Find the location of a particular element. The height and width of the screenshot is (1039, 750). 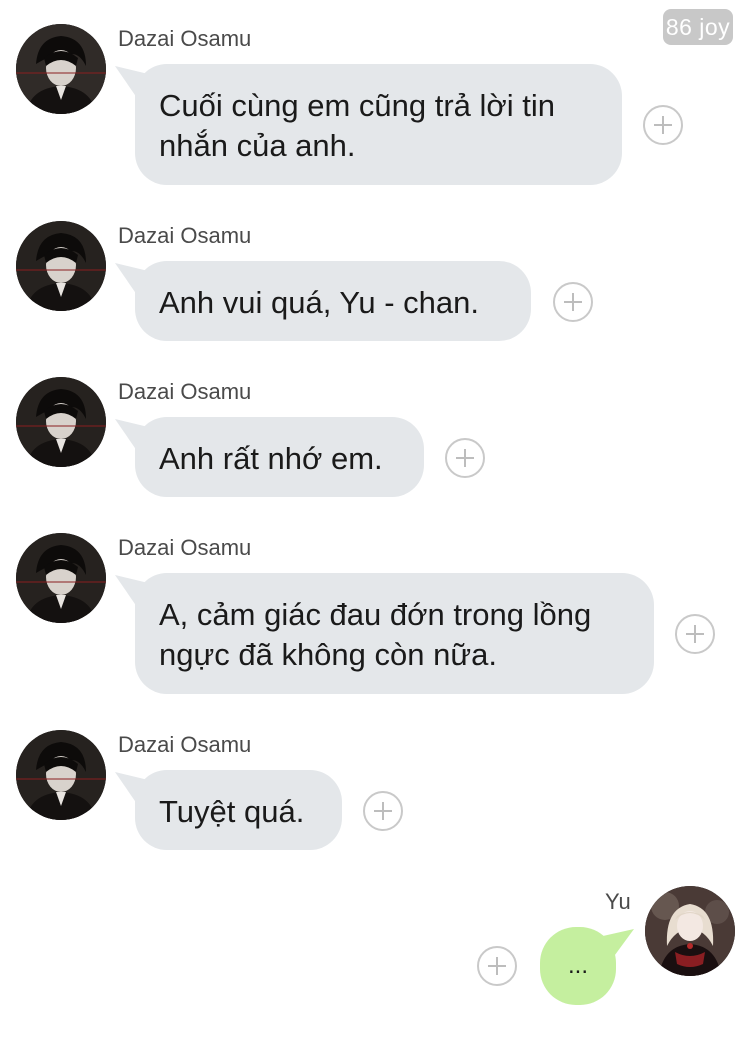

message-bubble: Anh vui quá, Yu - chan. is located at coordinates (333, 301).